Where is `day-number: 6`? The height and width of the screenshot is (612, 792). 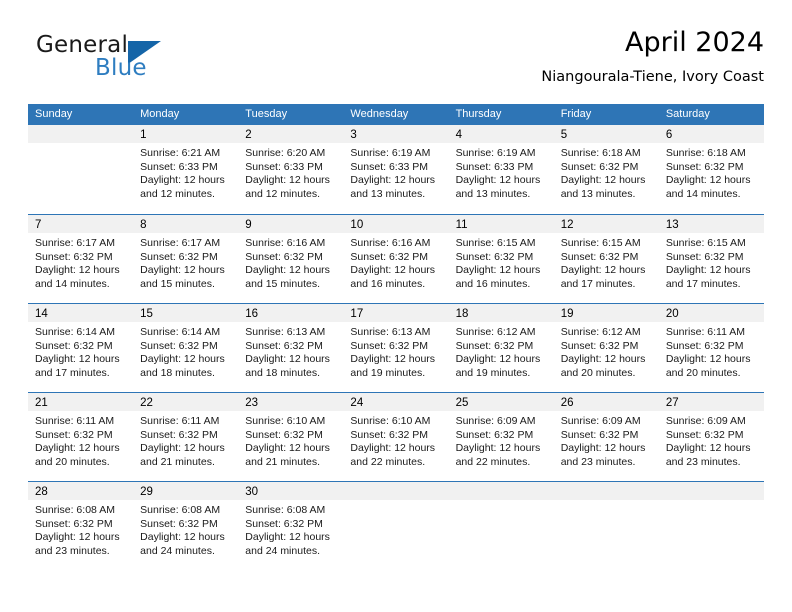 day-number: 6 is located at coordinates (669, 135).